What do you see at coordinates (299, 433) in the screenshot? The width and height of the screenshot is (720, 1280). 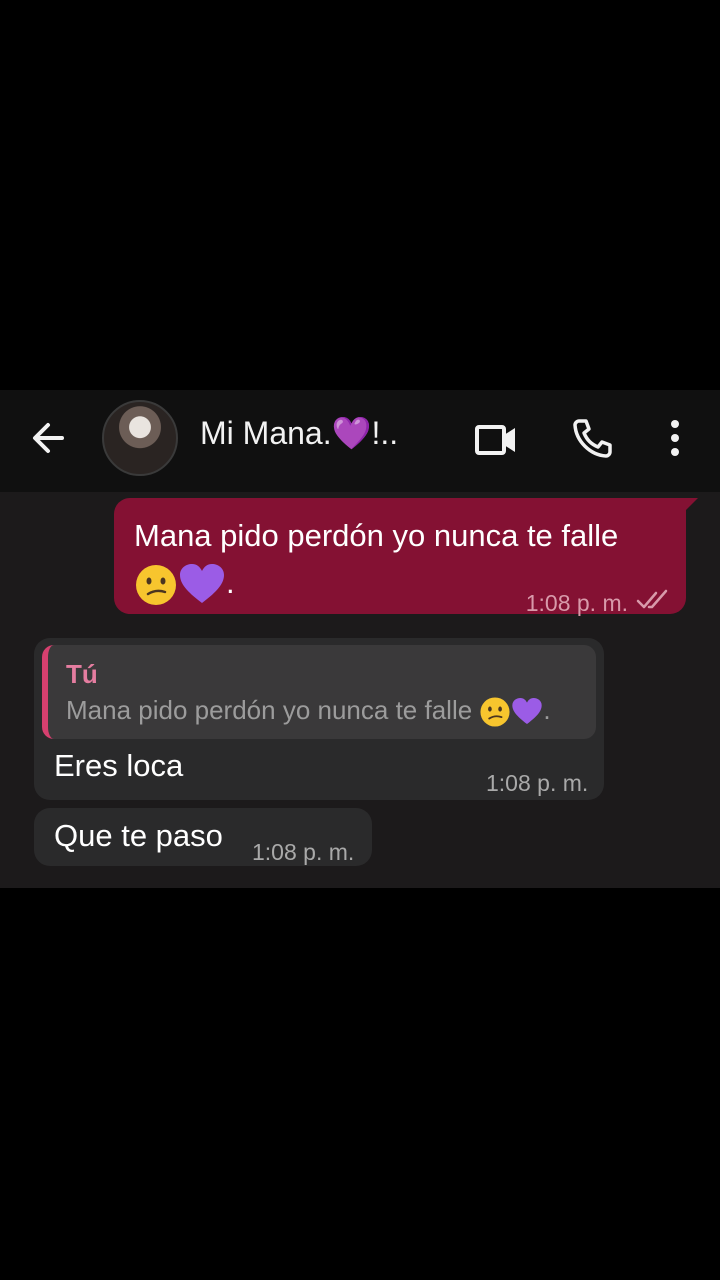 I see `contact-name: Mi Mana.💜!..` at bounding box center [299, 433].